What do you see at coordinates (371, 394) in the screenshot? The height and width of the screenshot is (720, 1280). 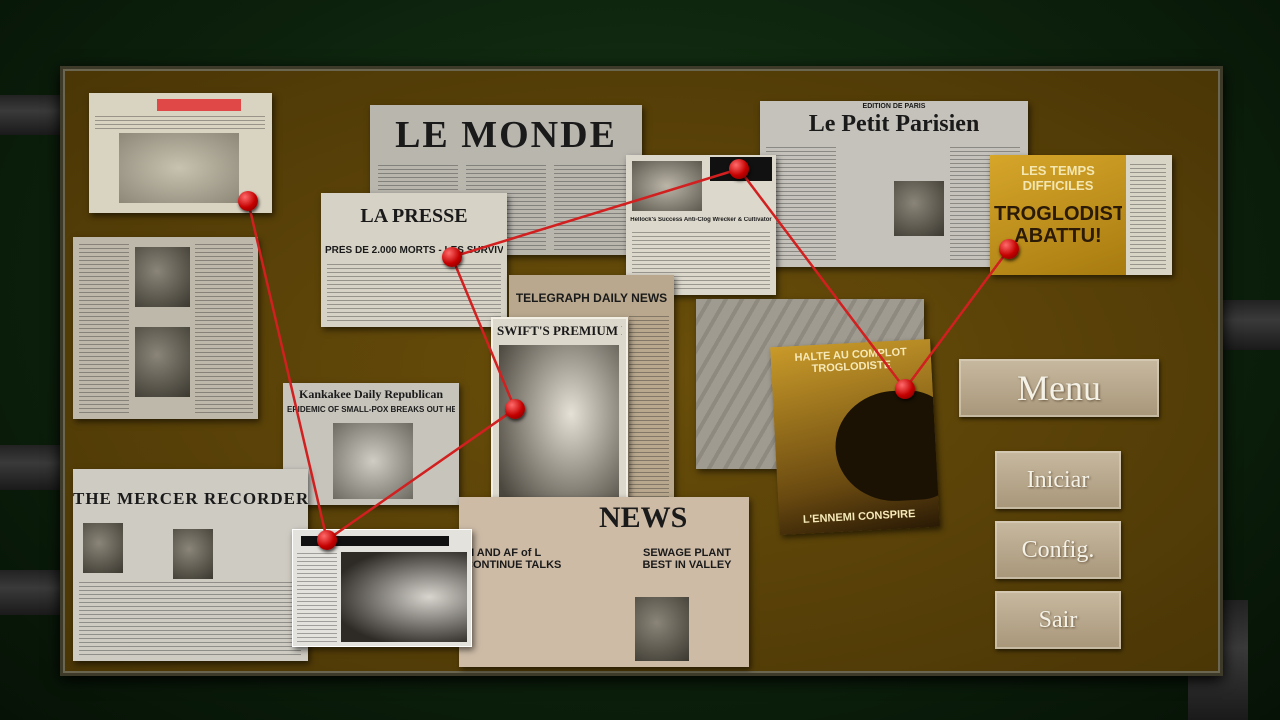 I see `clipping-title: Kankakee Daily Republican` at bounding box center [371, 394].